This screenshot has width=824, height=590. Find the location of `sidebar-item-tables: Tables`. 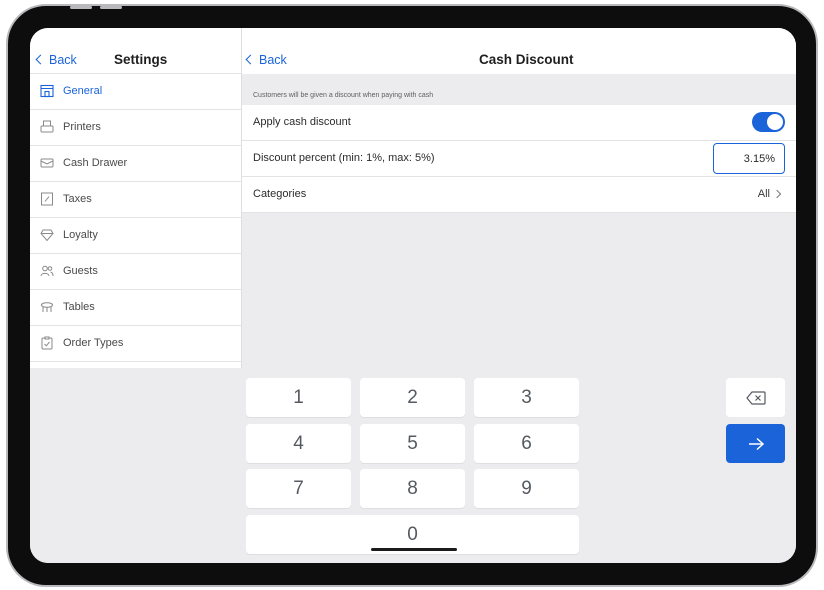

sidebar-item-tables: Tables is located at coordinates (136, 308).